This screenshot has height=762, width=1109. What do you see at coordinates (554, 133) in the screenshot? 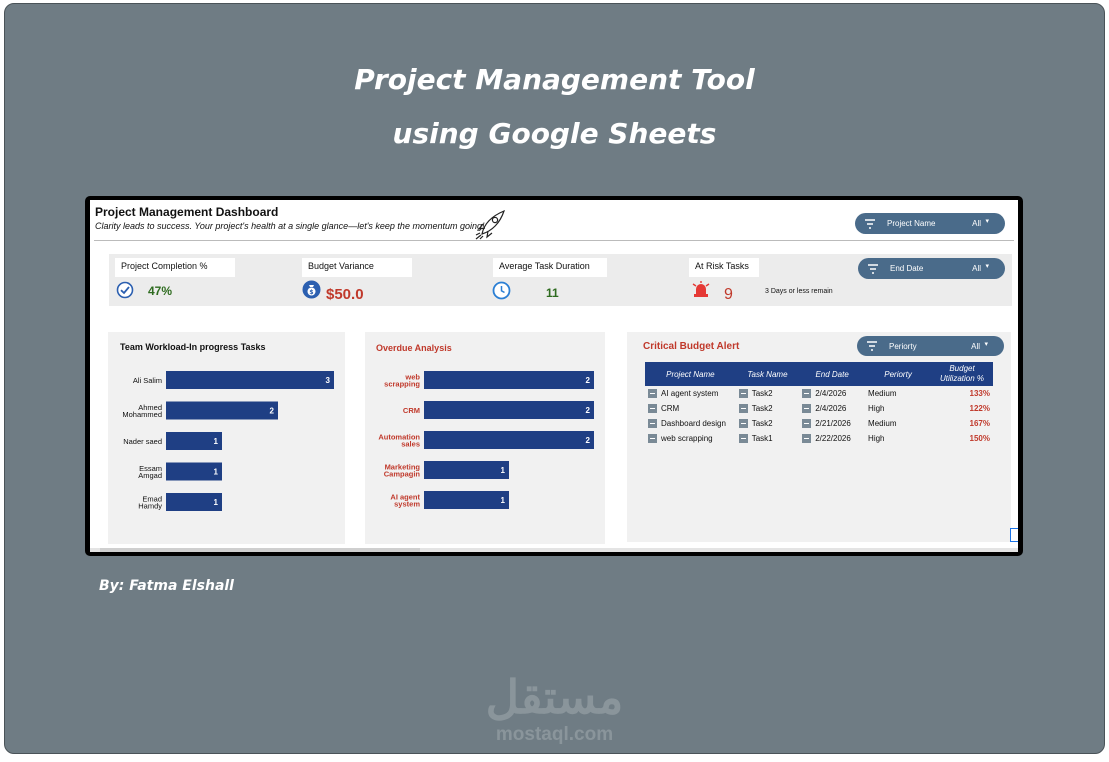
I see `slide-title-line2: using Google Sheets` at bounding box center [554, 133].